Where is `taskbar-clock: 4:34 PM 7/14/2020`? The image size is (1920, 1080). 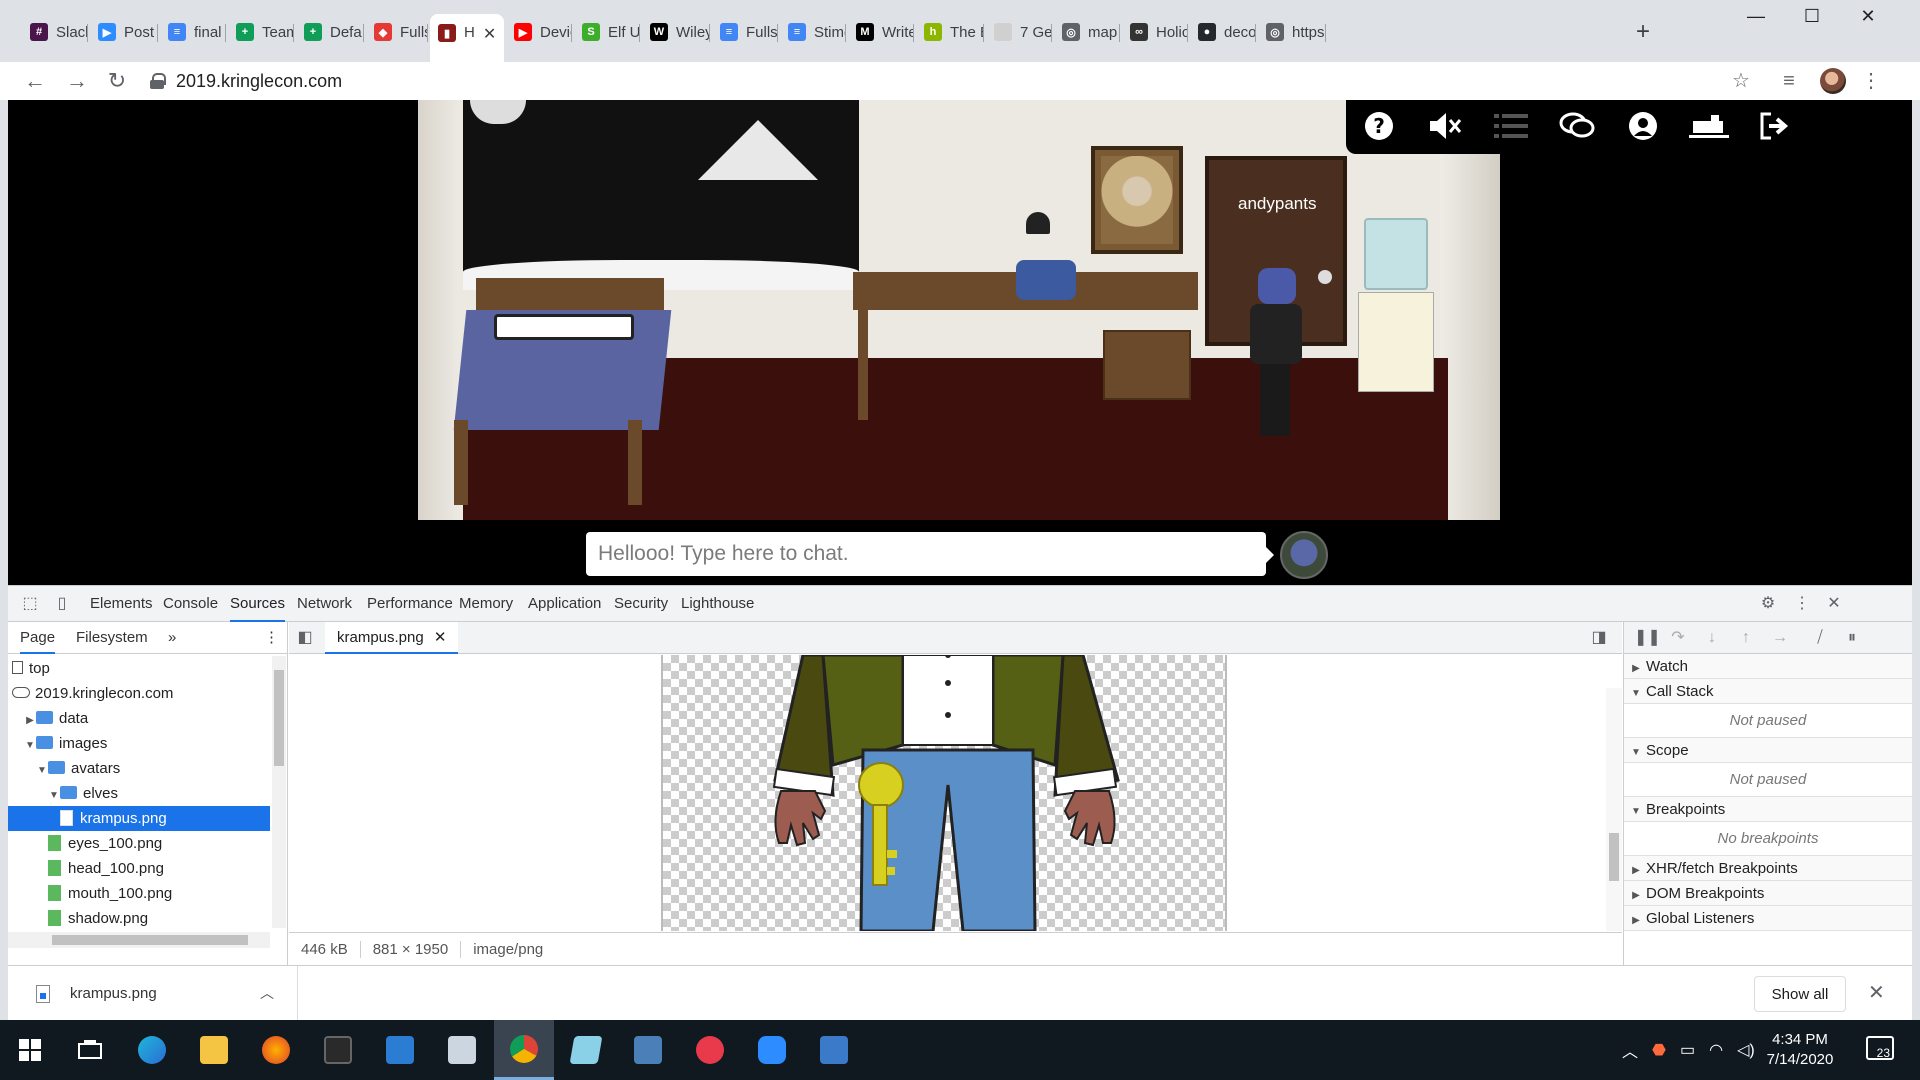
taskbar-clock: 4:34 PM 7/14/2020 is located at coordinates (1800, 1050).